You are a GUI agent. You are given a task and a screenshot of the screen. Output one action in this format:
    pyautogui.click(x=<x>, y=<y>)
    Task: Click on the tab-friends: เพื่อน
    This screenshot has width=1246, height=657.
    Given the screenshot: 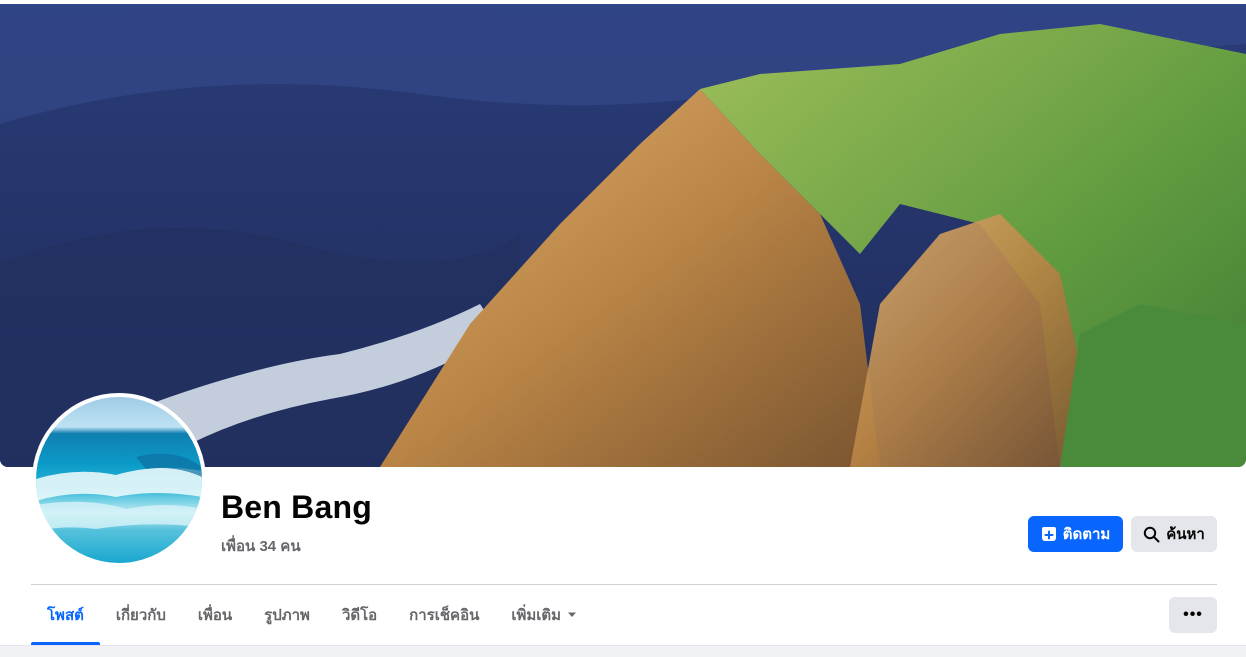 What is the action you would take?
    pyautogui.click(x=215, y=615)
    